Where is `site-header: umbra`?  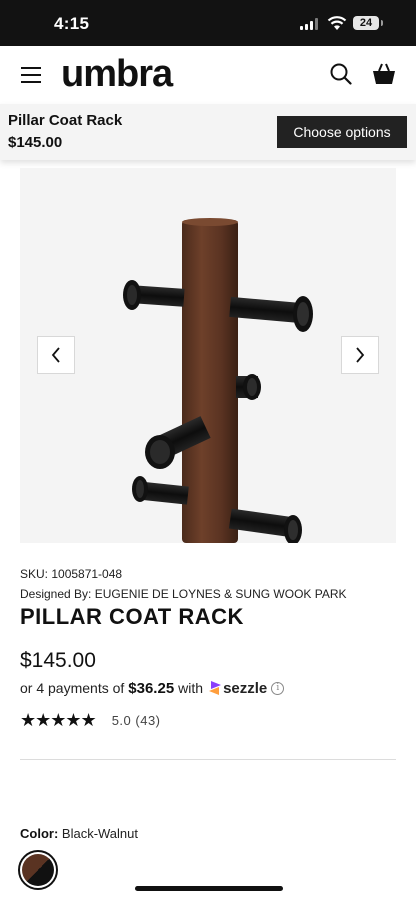
site-header: umbra is located at coordinates (208, 75).